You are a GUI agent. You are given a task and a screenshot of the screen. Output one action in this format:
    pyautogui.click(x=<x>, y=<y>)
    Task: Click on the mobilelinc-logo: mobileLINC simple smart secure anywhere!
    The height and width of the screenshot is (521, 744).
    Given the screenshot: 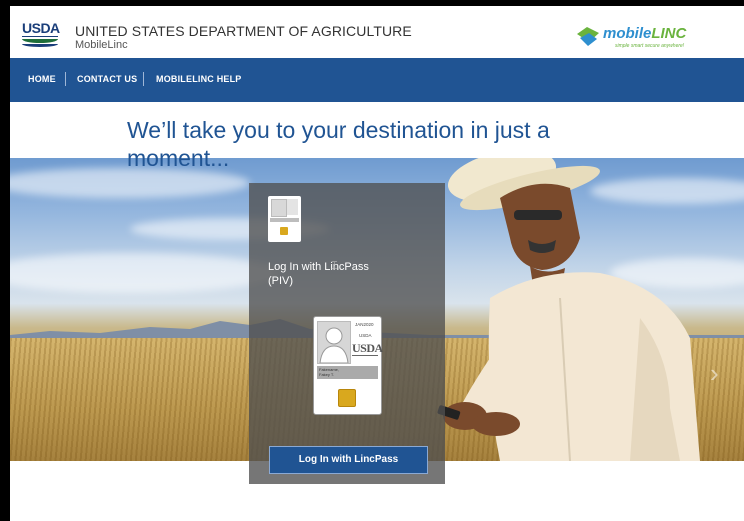 What is the action you would take?
    pyautogui.click(x=631, y=38)
    